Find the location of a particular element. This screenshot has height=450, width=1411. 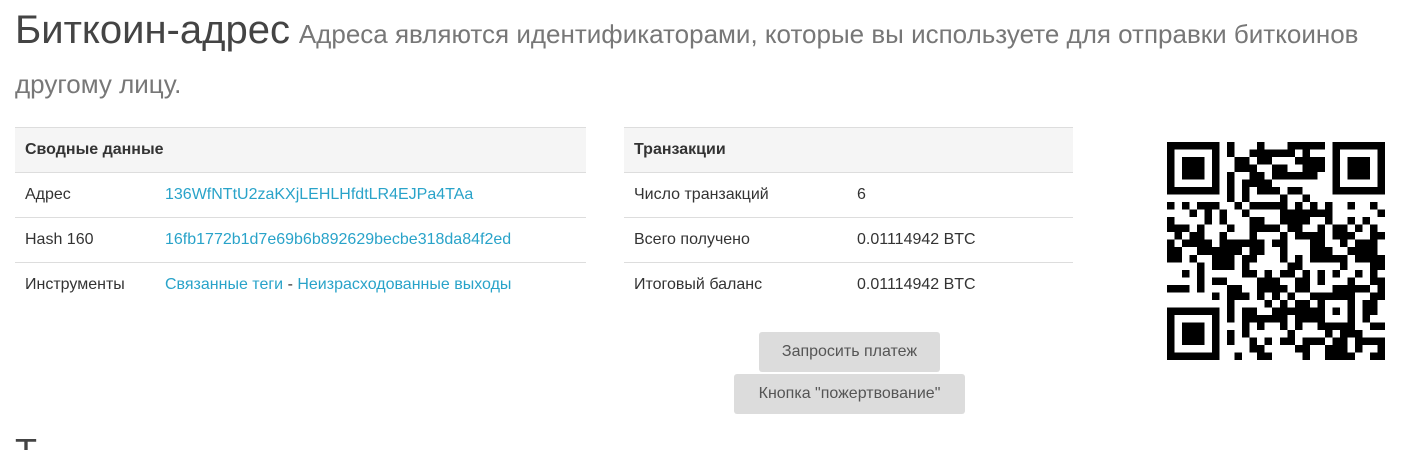

table-row: Адрес 136WfNTtU2zaKXjLEHLHfdtLR4EJPa4TAa is located at coordinates (300, 195).